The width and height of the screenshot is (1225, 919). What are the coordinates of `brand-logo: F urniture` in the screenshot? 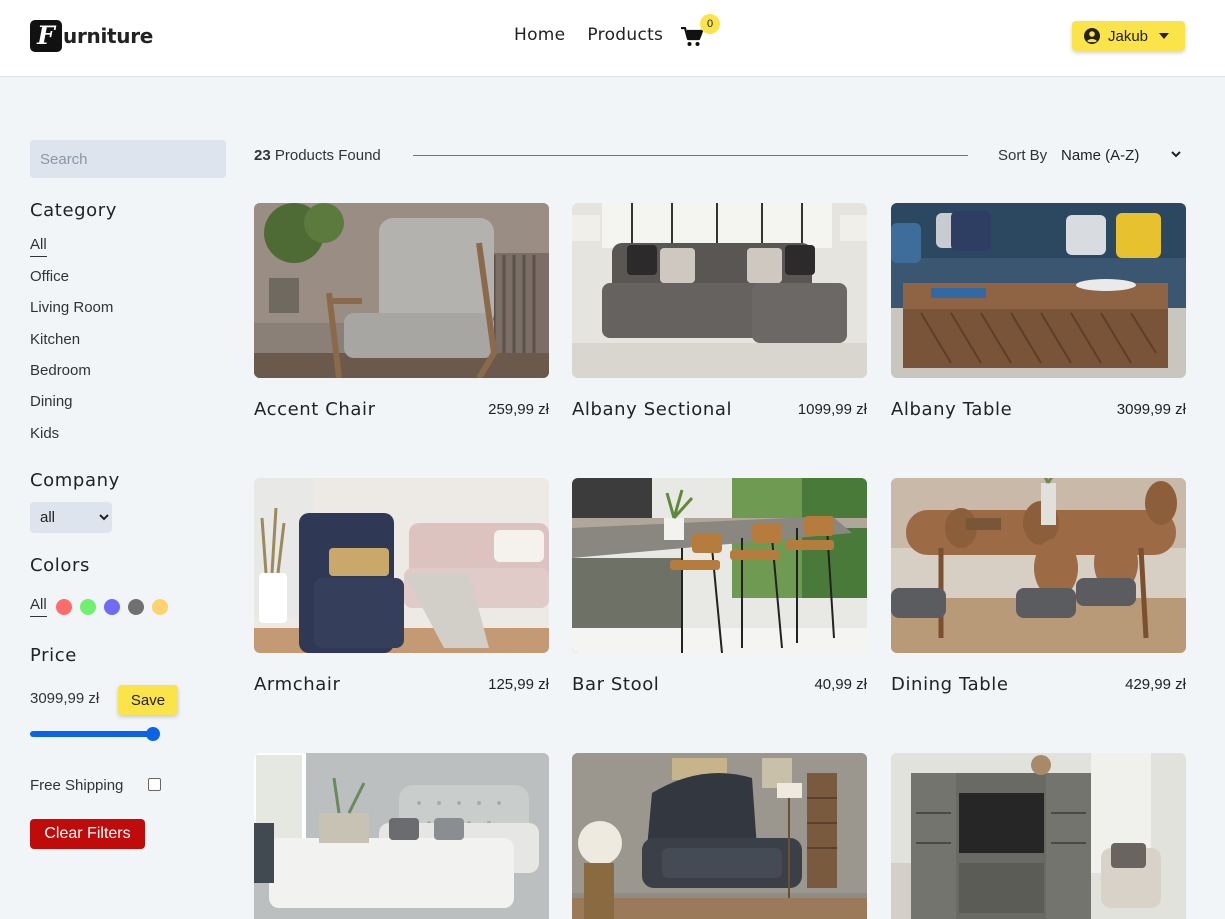 It's located at (91, 36).